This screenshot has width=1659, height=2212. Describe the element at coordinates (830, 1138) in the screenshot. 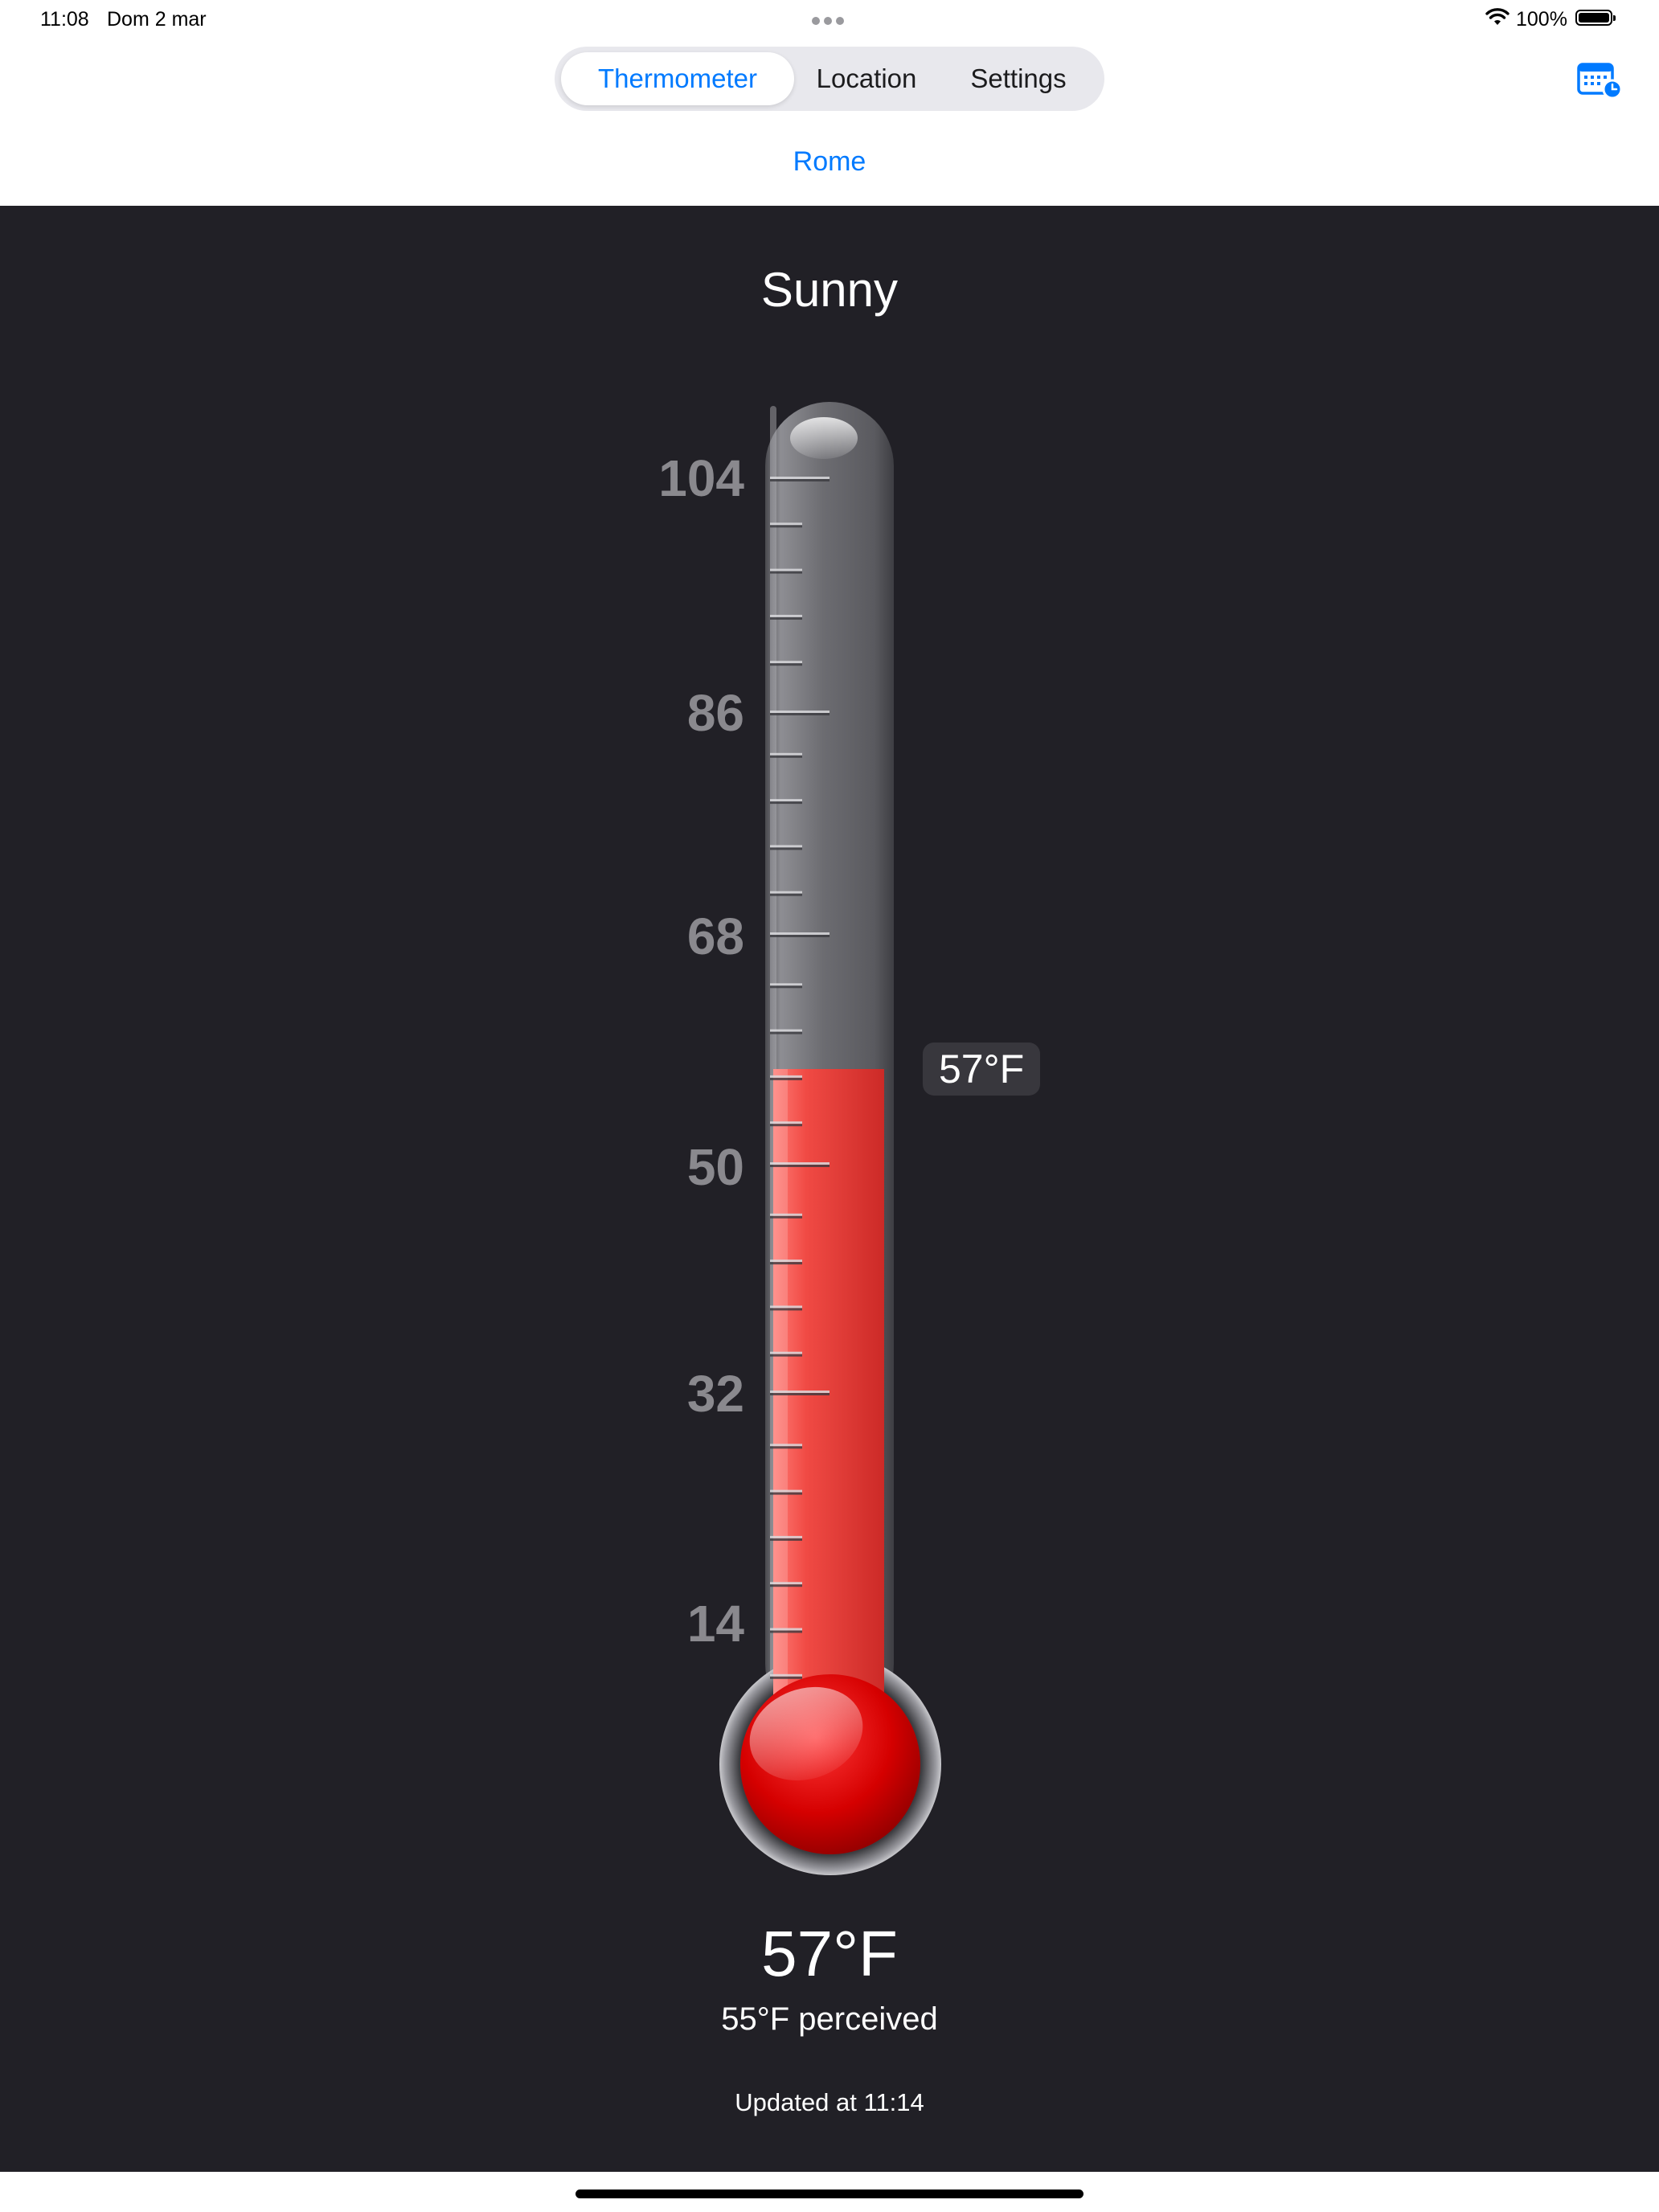

I see `thermometer` at that location.